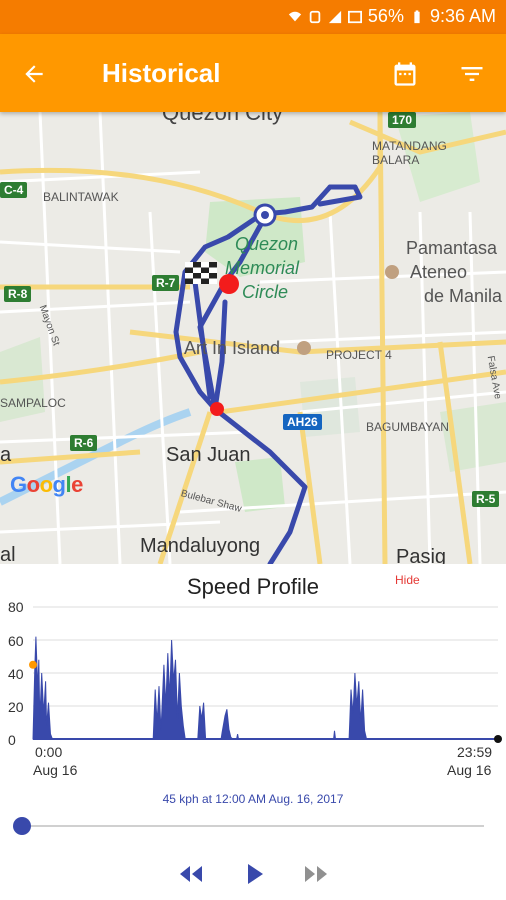 Image resolution: width=506 pixels, height=900 pixels. I want to click on wifi-icon, so click(295, 16).